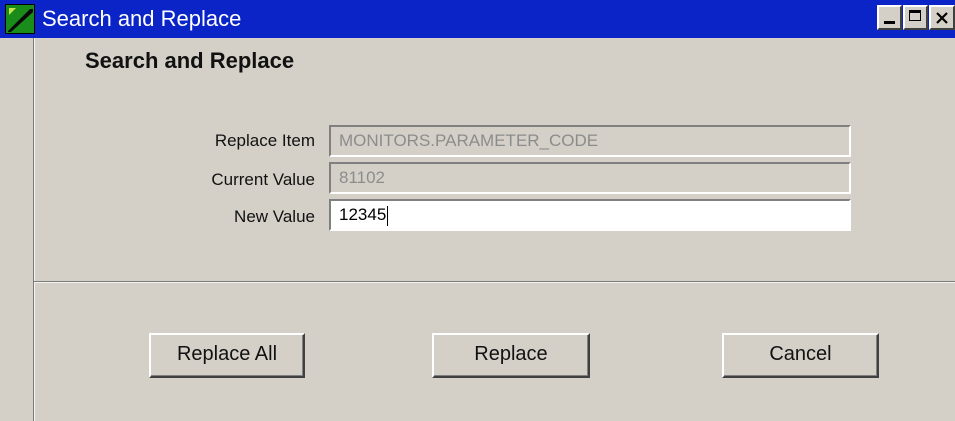  Describe the element at coordinates (942, 17) in the screenshot. I see `close-icon` at that location.